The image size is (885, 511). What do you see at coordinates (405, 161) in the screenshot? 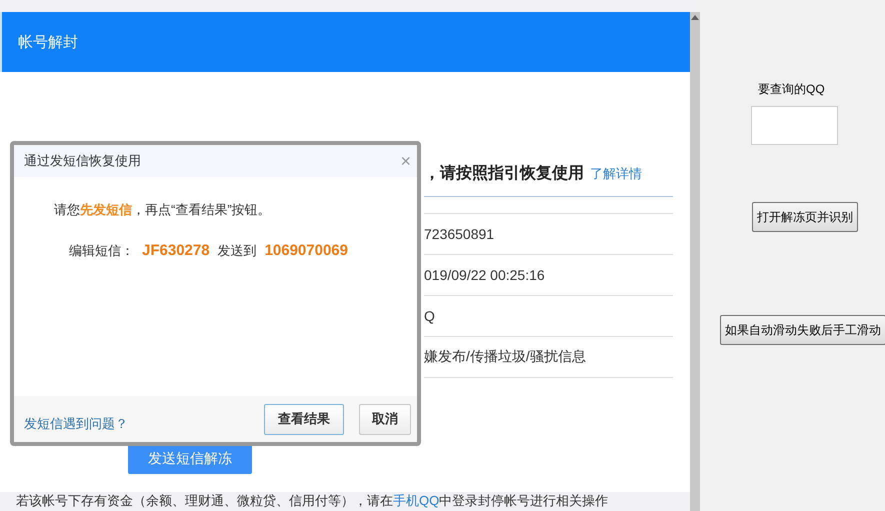
I see `close-button: ×` at bounding box center [405, 161].